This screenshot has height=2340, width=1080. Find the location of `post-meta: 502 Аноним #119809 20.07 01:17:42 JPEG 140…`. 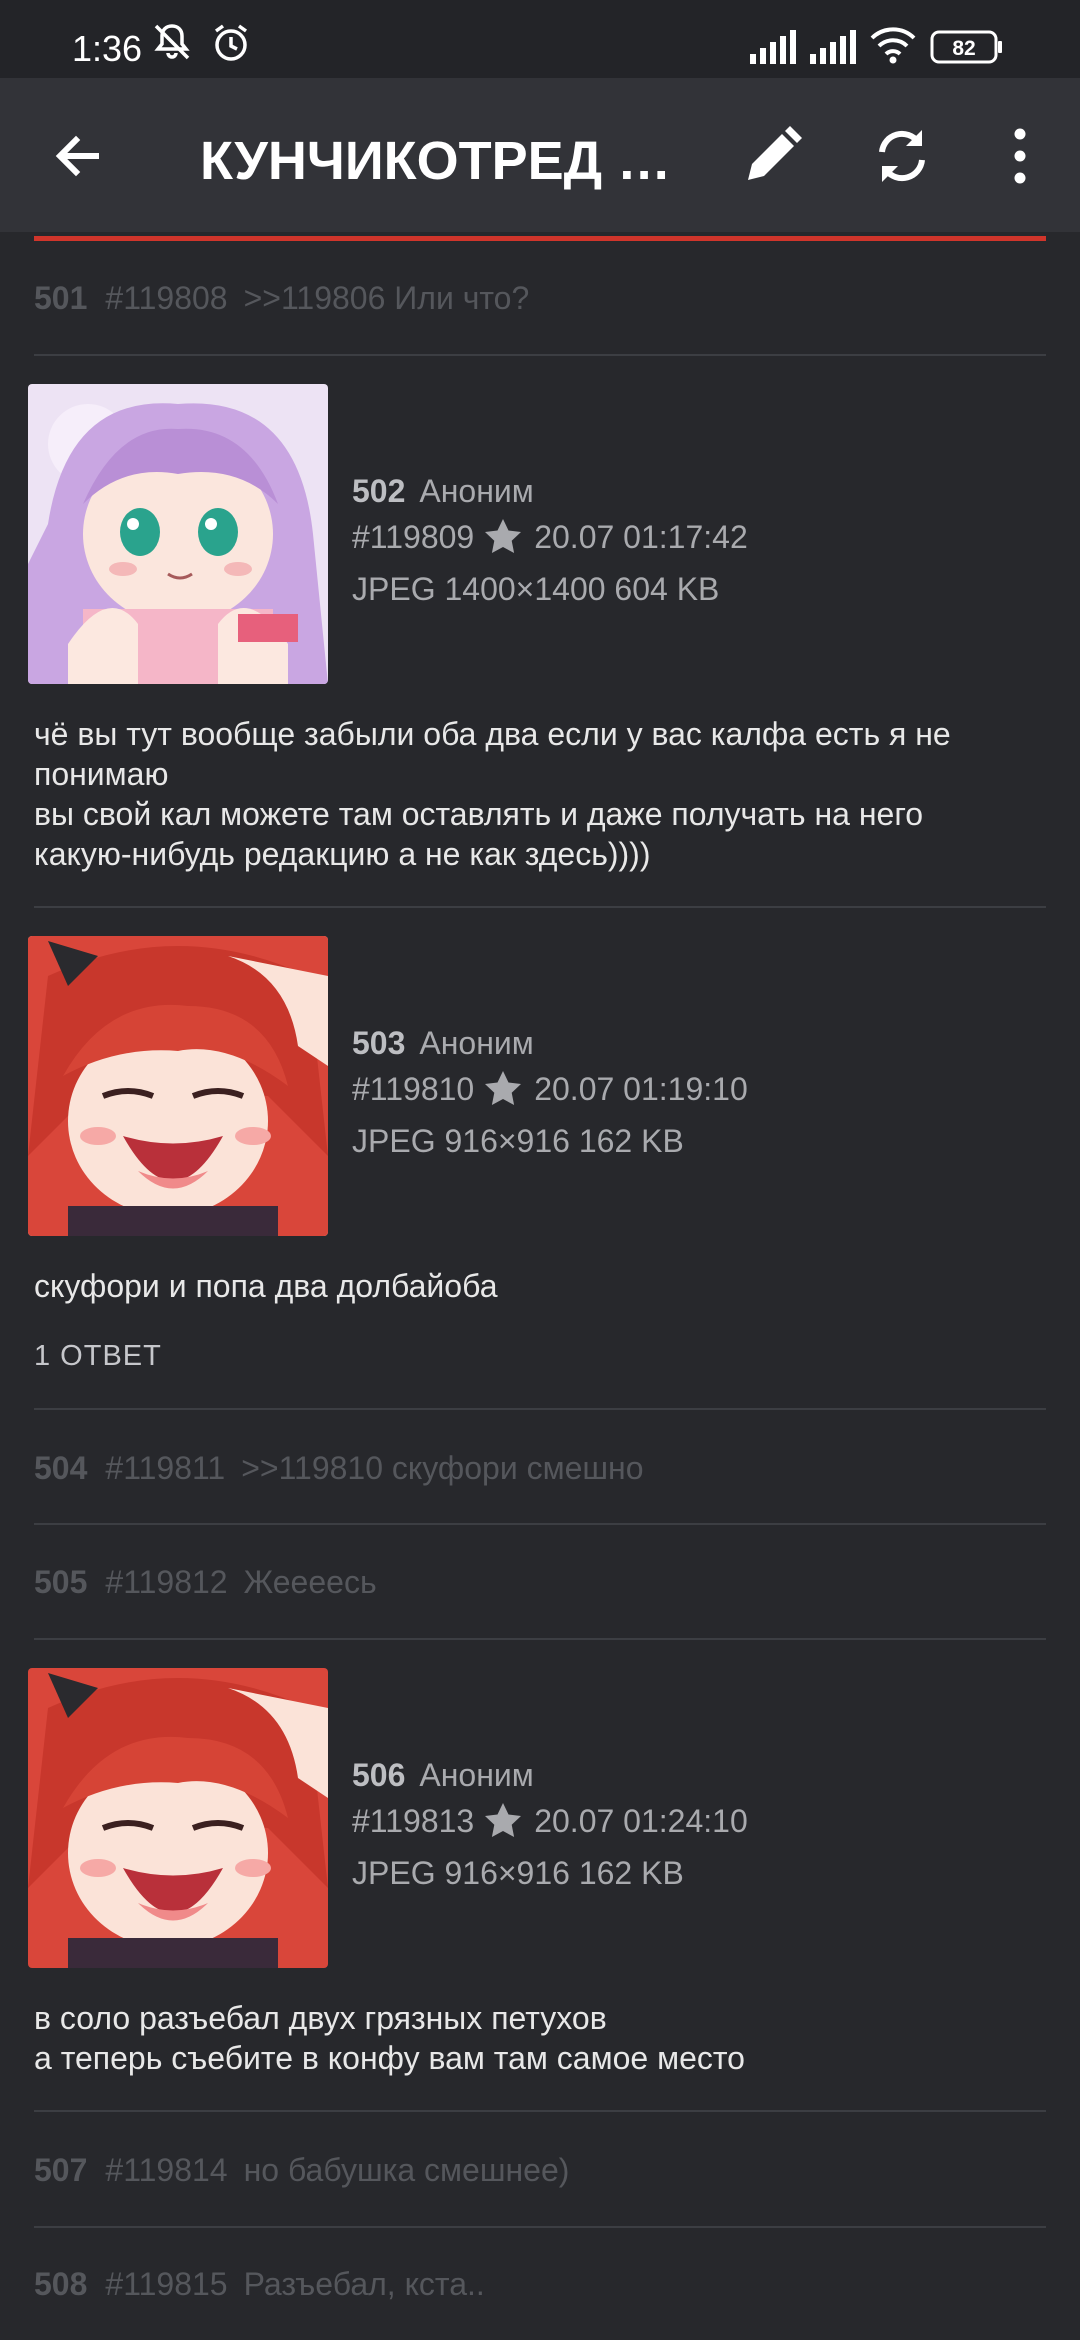

post-meta: 502 Аноним #119809 20.07 01:17:42 JPEG 140… is located at coordinates (550, 540).